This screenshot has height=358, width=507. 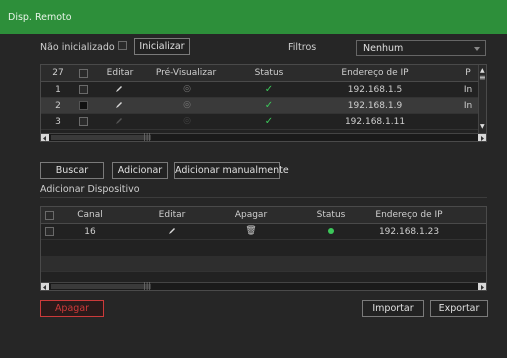 What do you see at coordinates (140, 170) in the screenshot?
I see `add-button: Adicionar` at bounding box center [140, 170].